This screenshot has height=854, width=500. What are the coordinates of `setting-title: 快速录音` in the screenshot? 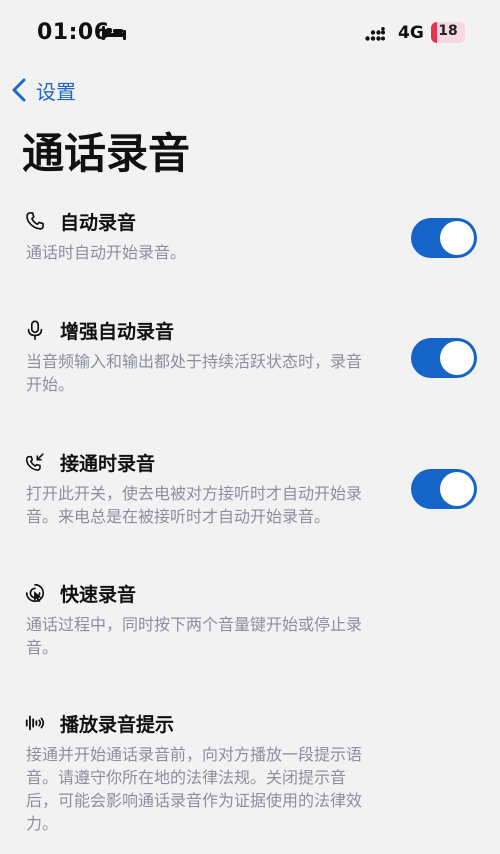 It's located at (98, 594).